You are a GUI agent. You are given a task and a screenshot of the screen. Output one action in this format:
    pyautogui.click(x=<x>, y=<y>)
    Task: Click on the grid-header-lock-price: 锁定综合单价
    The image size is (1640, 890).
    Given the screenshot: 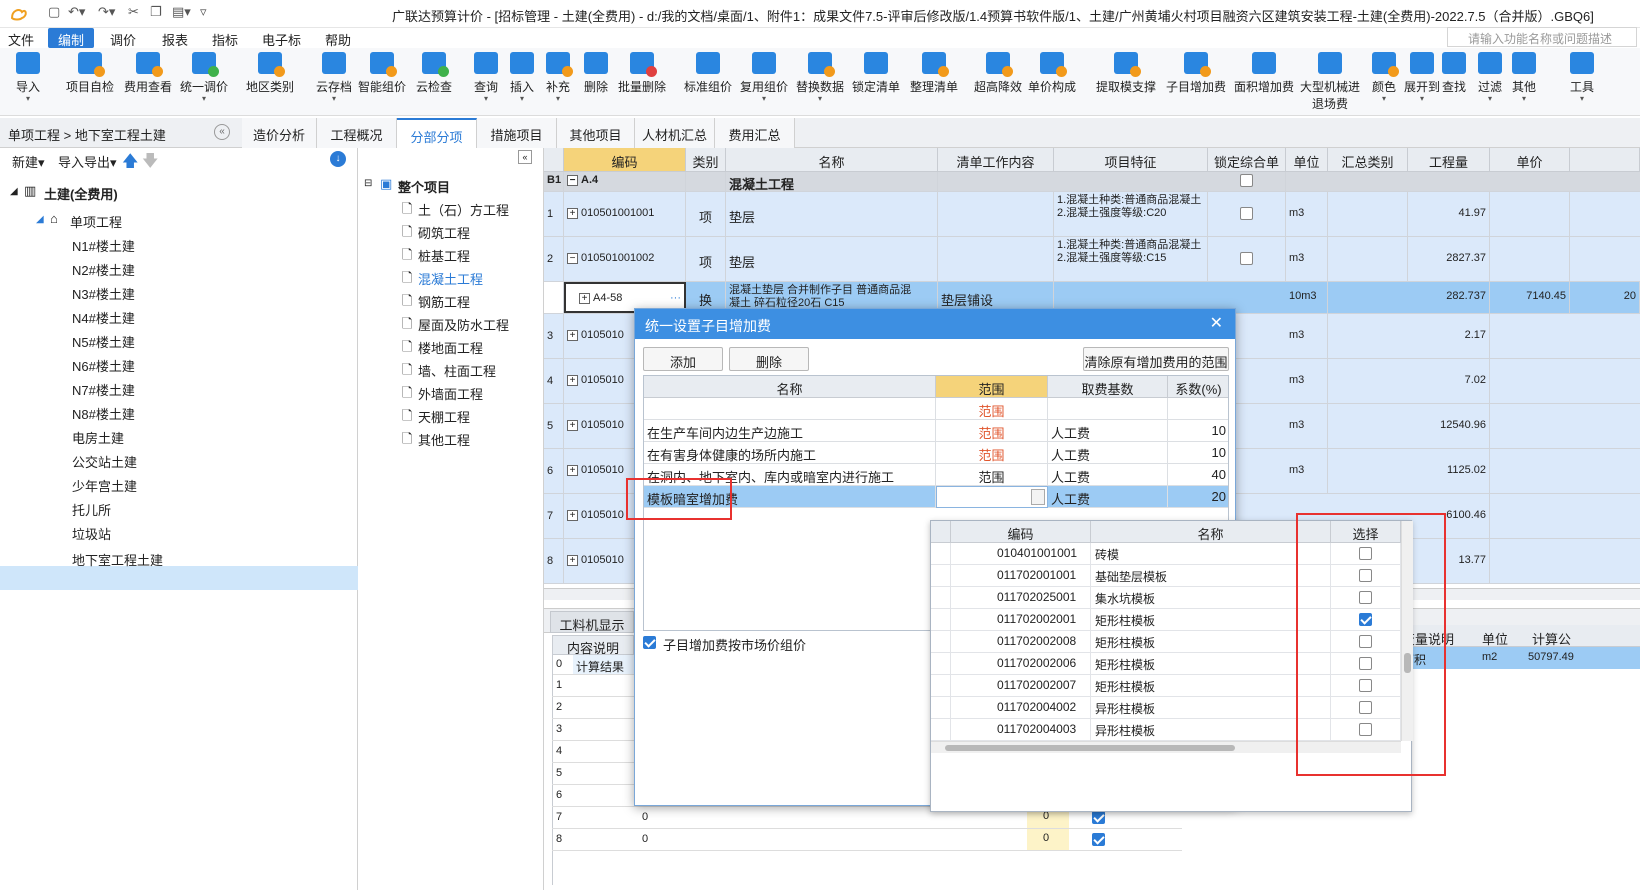 What is the action you would take?
    pyautogui.click(x=1247, y=168)
    